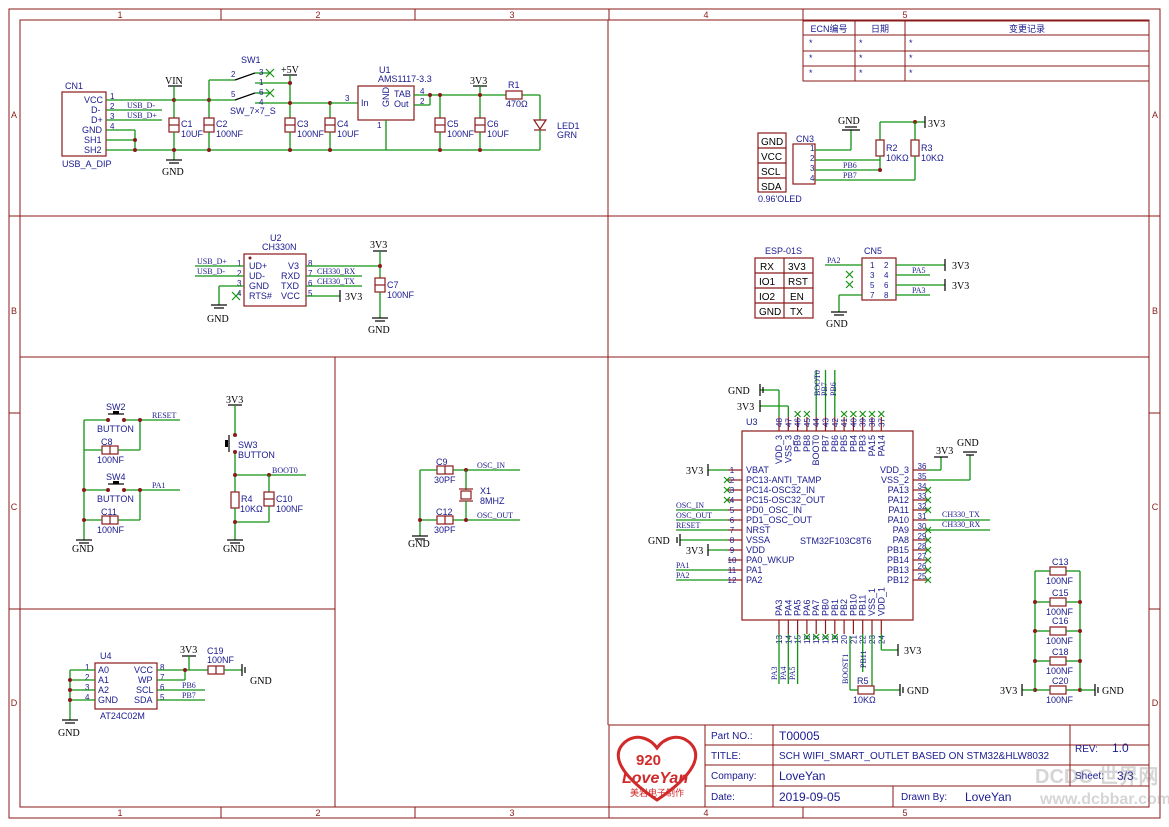  What do you see at coordinates (285, 470) in the screenshot?
I see `net-label: BOOT0` at bounding box center [285, 470].